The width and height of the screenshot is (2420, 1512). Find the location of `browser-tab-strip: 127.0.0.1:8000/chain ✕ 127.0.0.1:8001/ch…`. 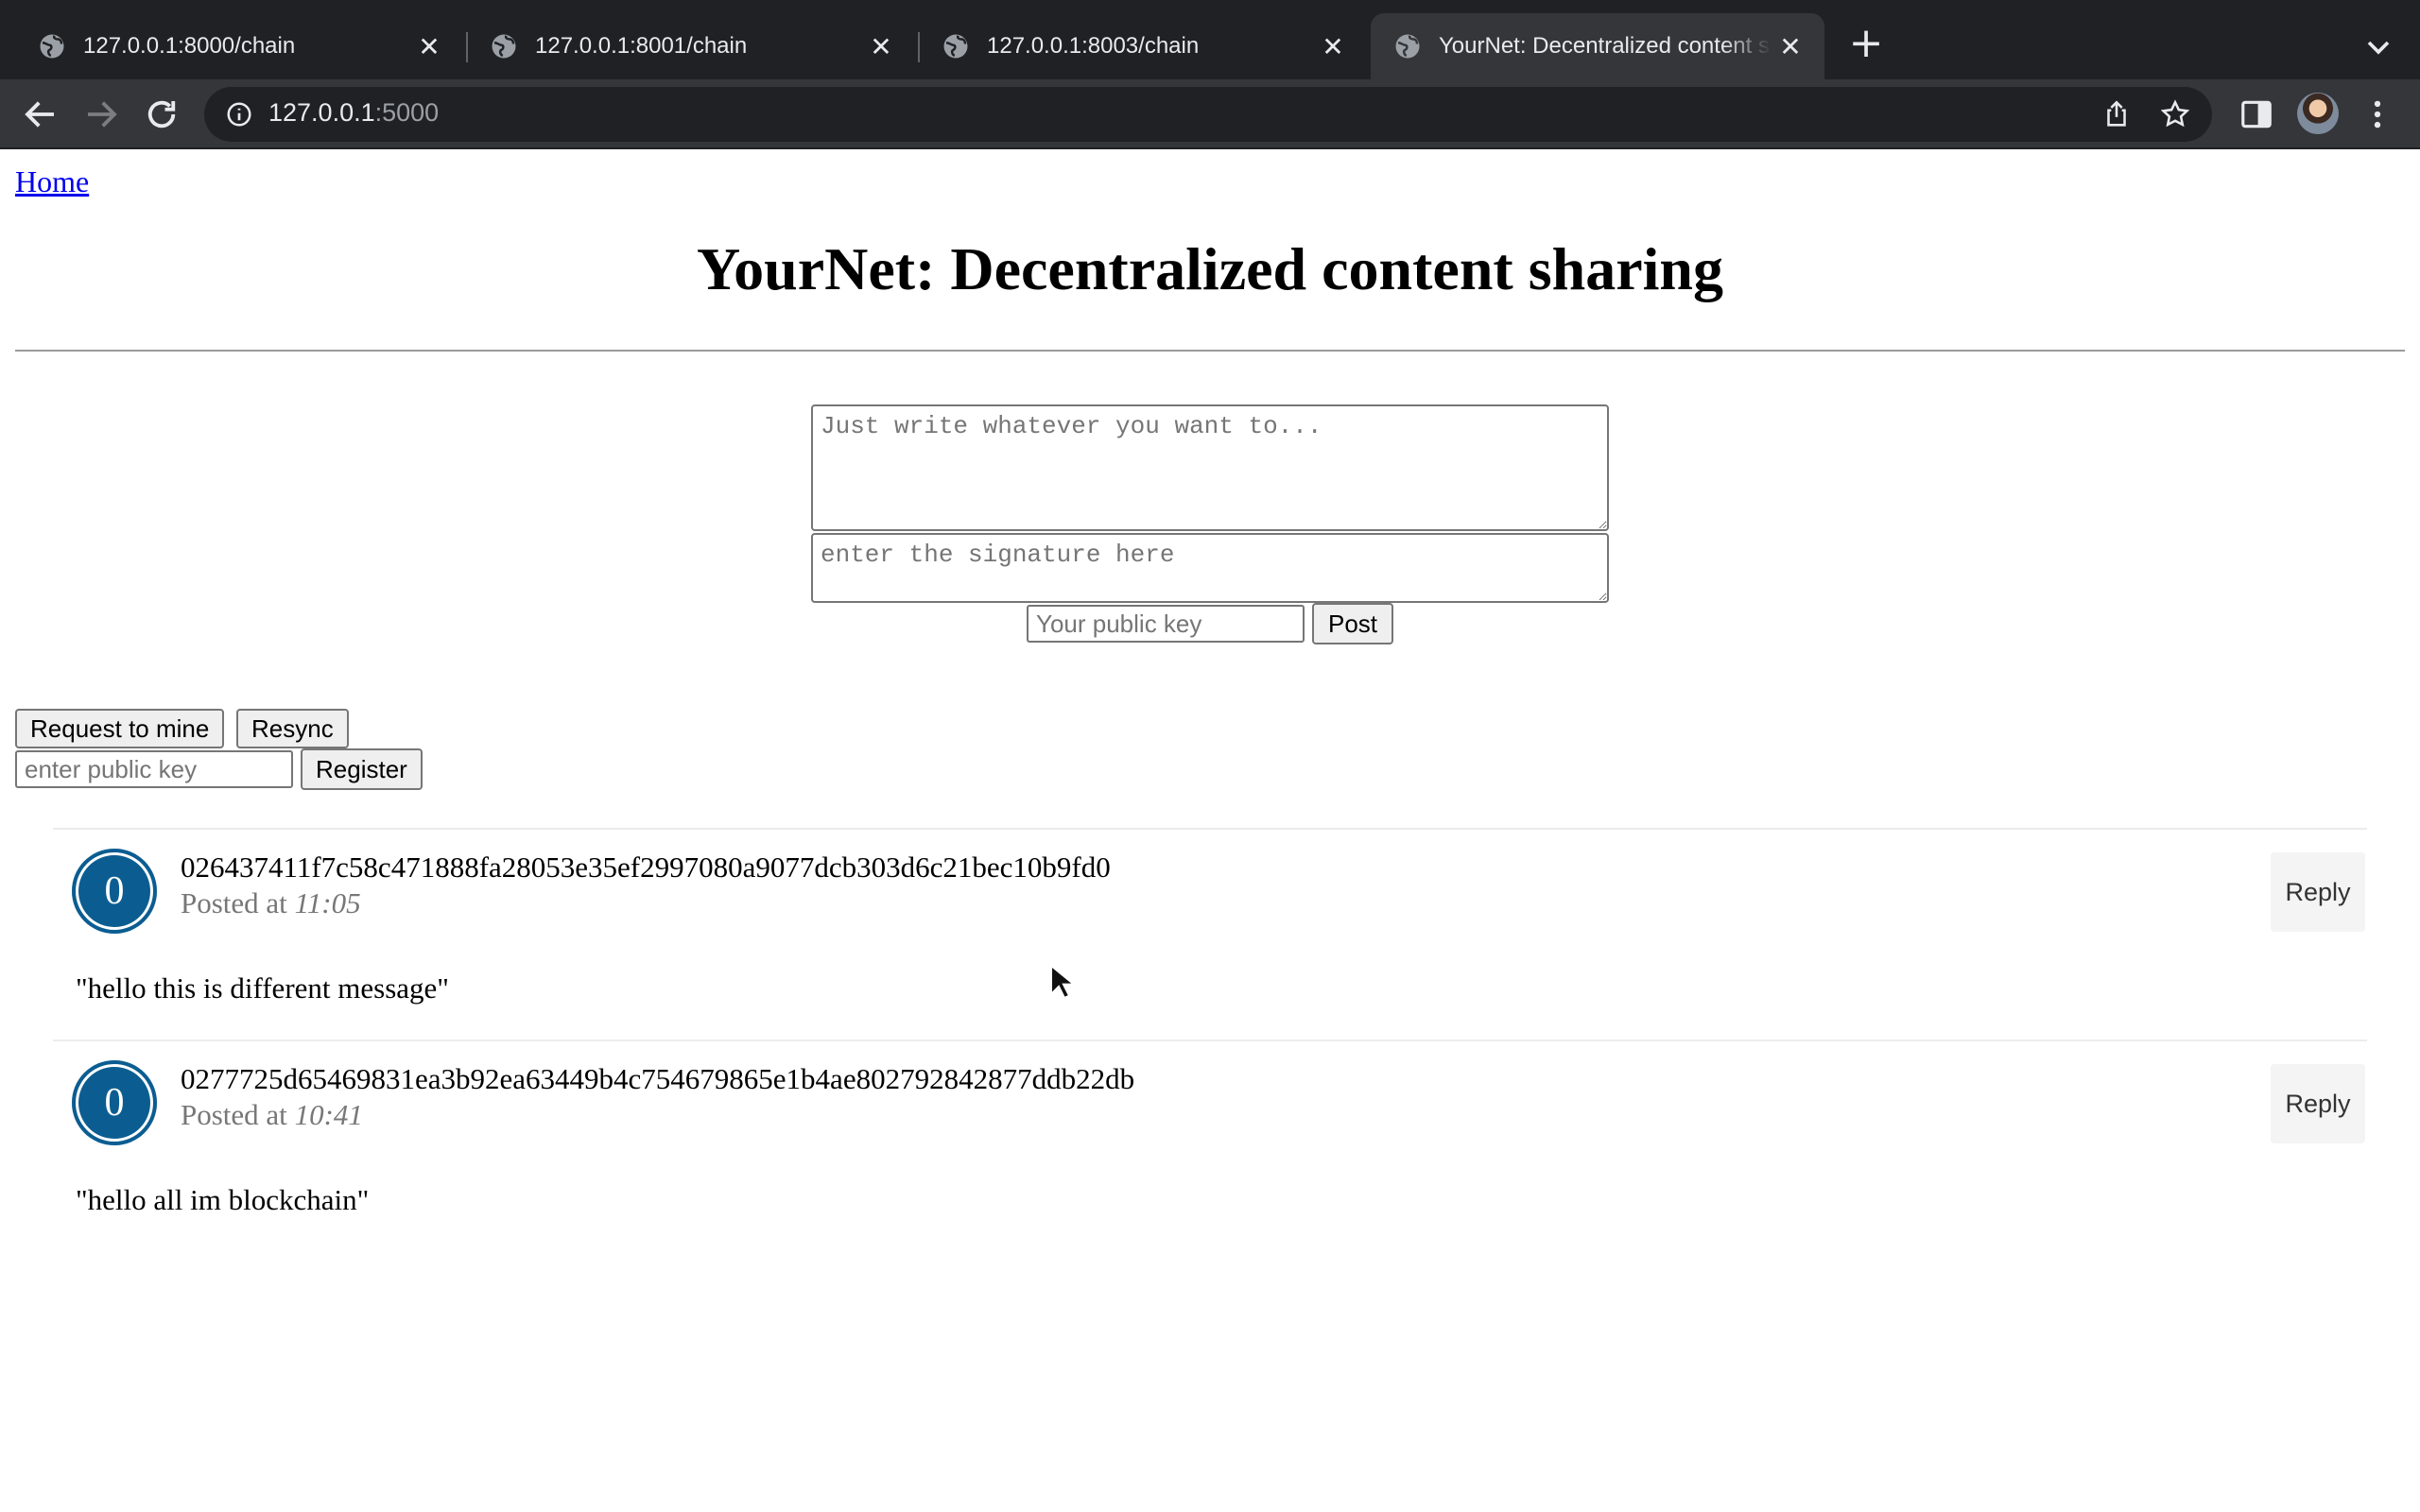

browser-tab-strip: 127.0.0.1:8000/chain ✕ 127.0.0.1:8001/ch… is located at coordinates (1210, 39).